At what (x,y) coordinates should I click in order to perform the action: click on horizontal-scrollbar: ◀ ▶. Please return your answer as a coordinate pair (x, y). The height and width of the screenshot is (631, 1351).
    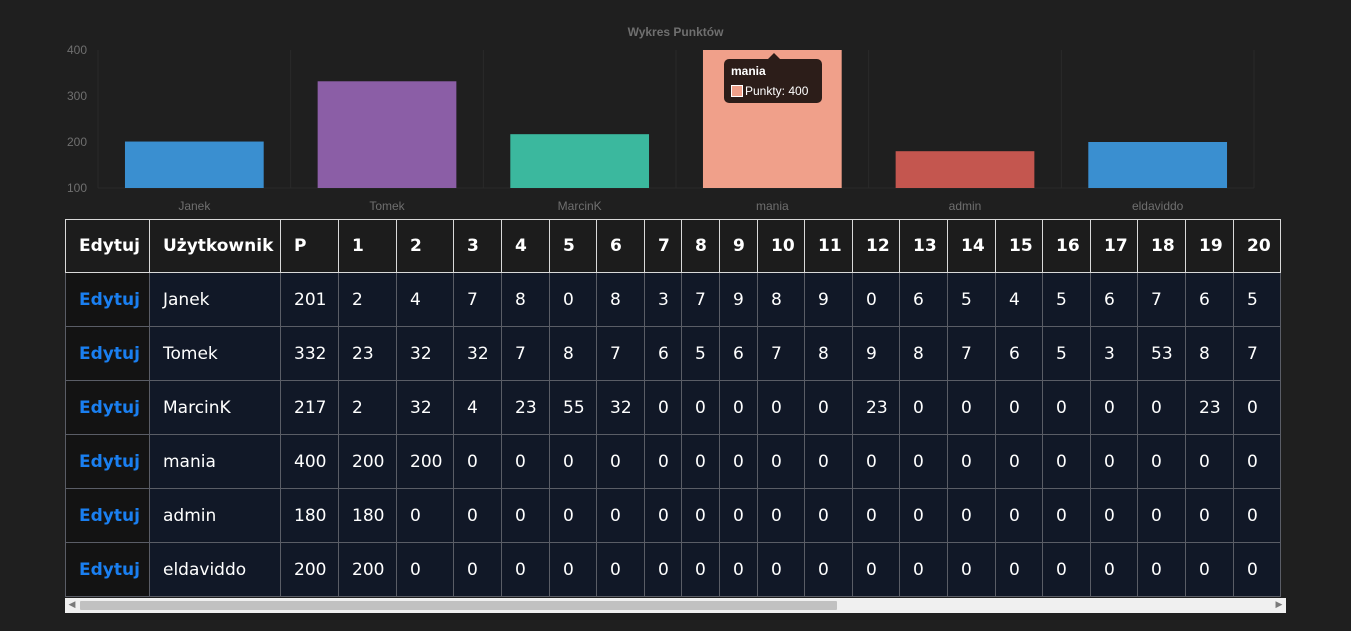
    Looking at the image, I should click on (675, 605).